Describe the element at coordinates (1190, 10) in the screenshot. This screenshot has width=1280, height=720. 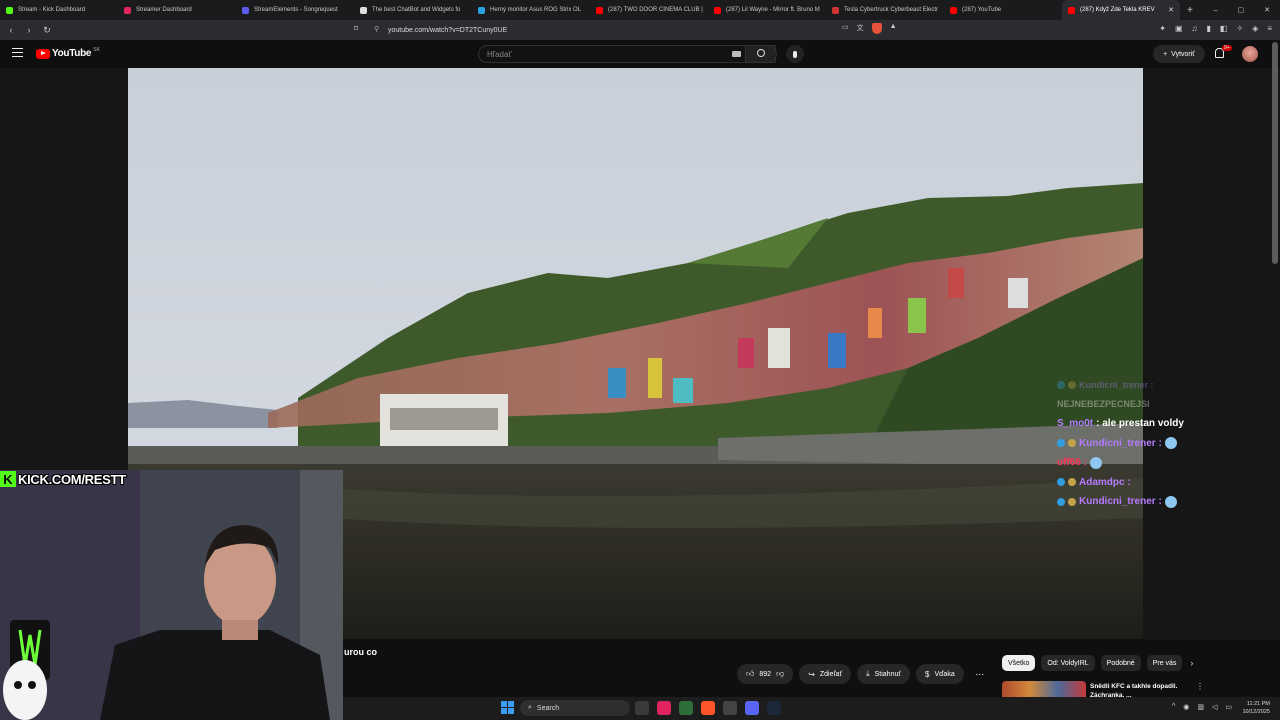
I see `new-tab-button: +` at that location.